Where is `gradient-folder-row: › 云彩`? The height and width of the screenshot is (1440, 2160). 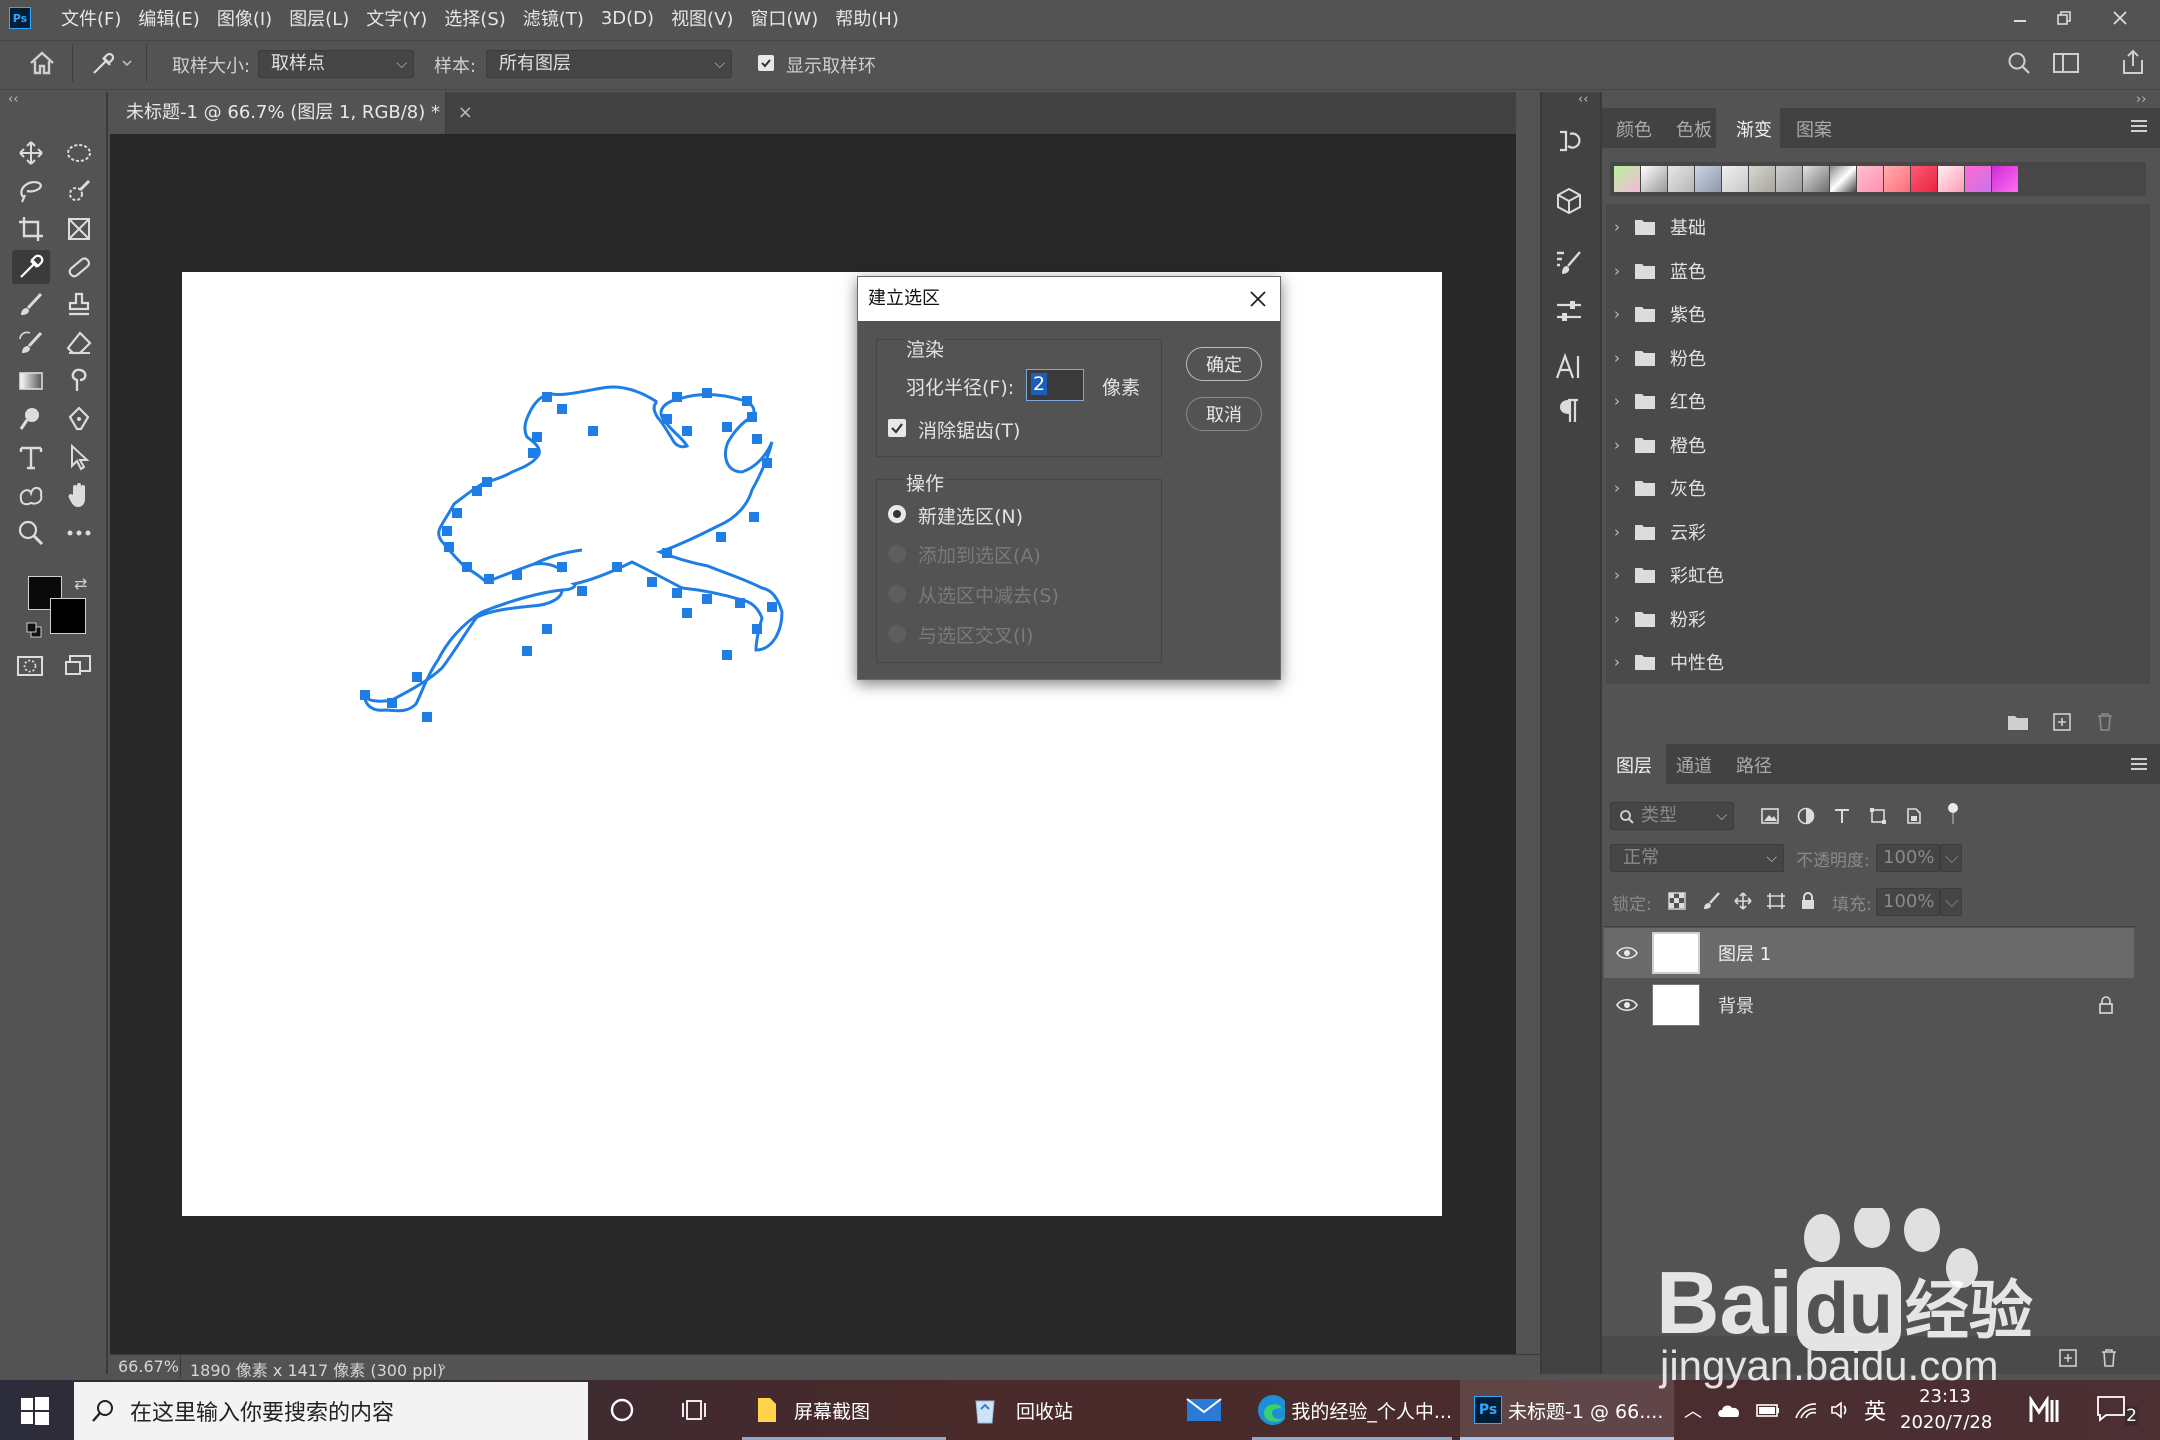
gradient-folder-row: › 云彩 is located at coordinates (1870, 532).